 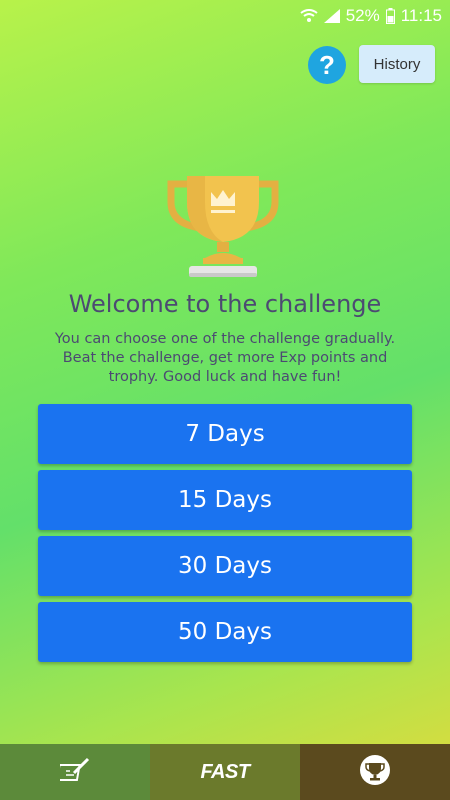 I want to click on tab-write, so click(x=75, y=772).